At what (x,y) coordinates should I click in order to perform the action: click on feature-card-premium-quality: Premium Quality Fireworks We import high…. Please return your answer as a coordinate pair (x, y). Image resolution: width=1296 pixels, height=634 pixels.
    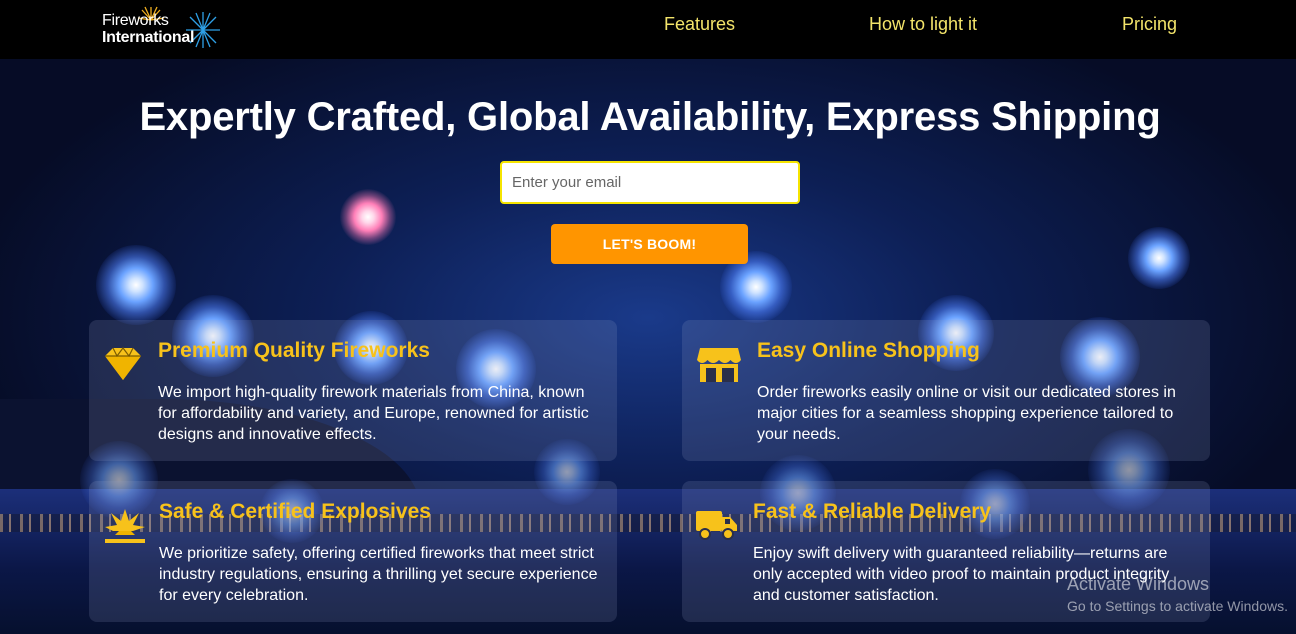
    Looking at the image, I should click on (353, 390).